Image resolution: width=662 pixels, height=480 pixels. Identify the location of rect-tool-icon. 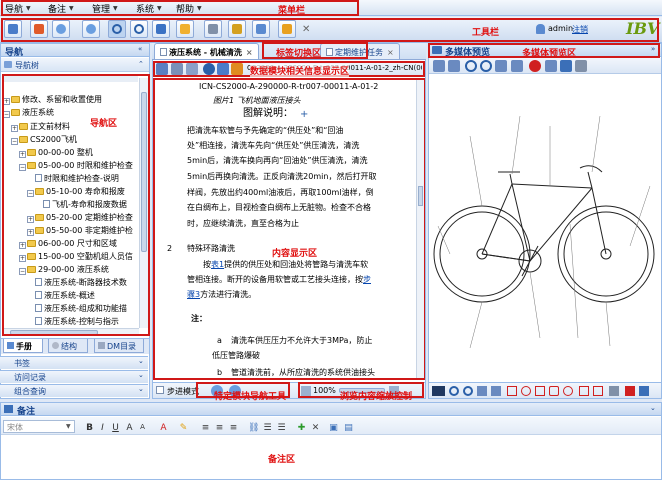
(512, 391).